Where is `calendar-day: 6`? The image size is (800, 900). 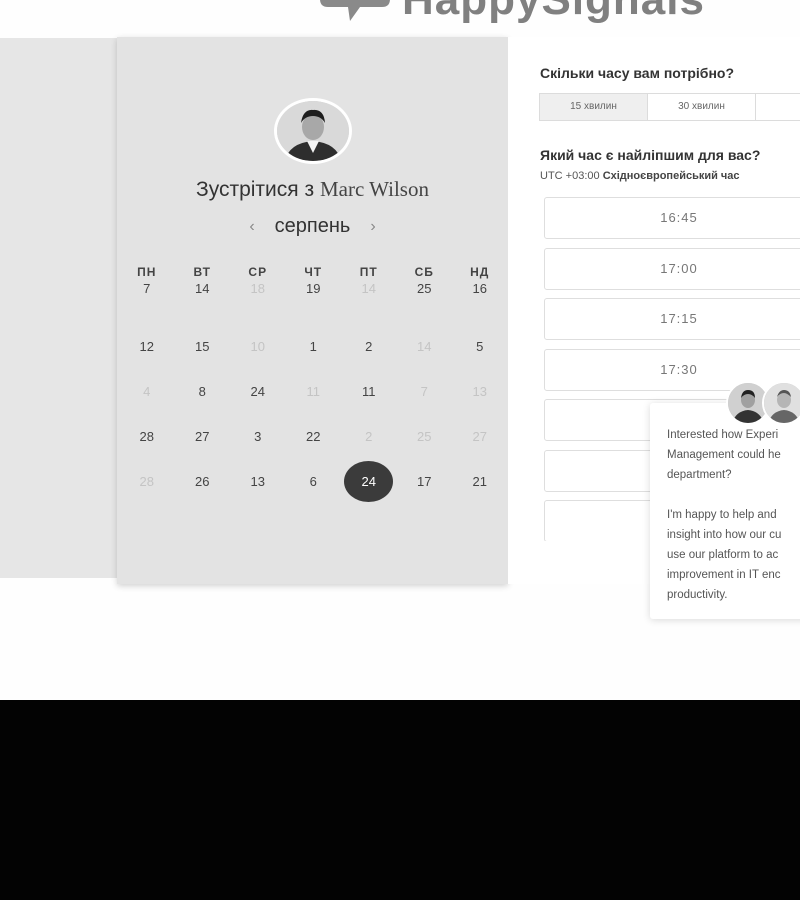
calendar-day: 6 is located at coordinates (314, 481).